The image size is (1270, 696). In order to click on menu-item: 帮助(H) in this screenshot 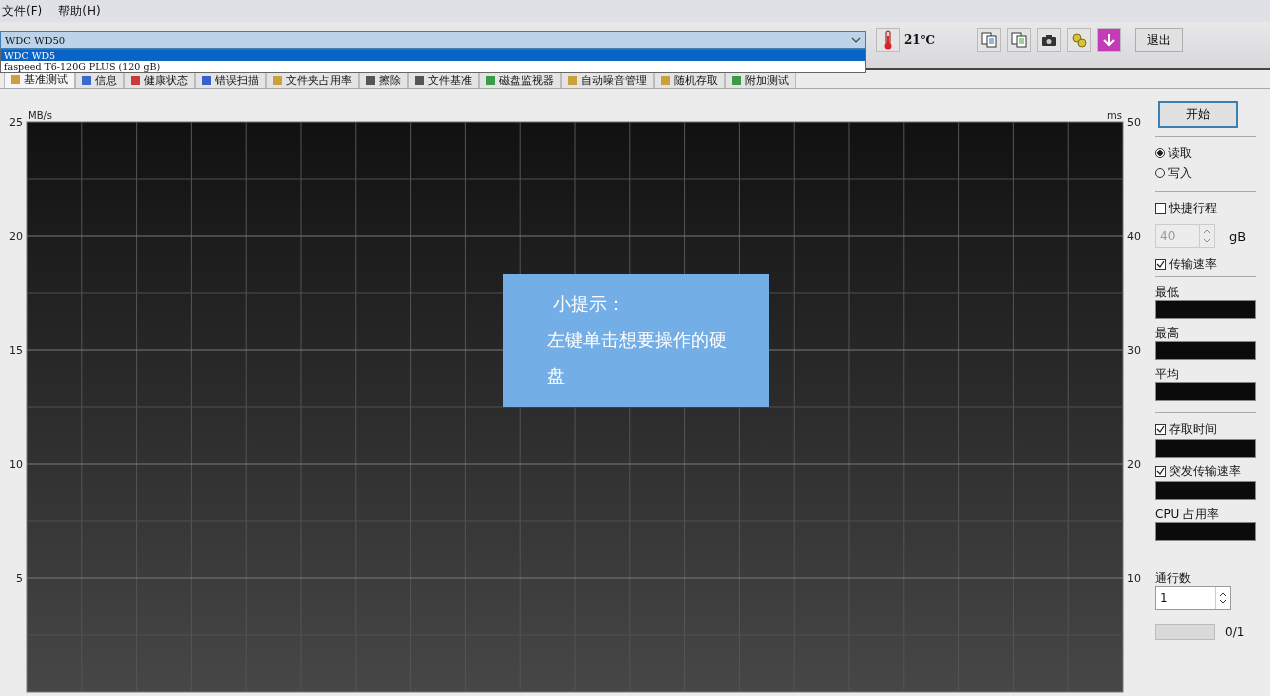, I will do `click(79, 11)`.